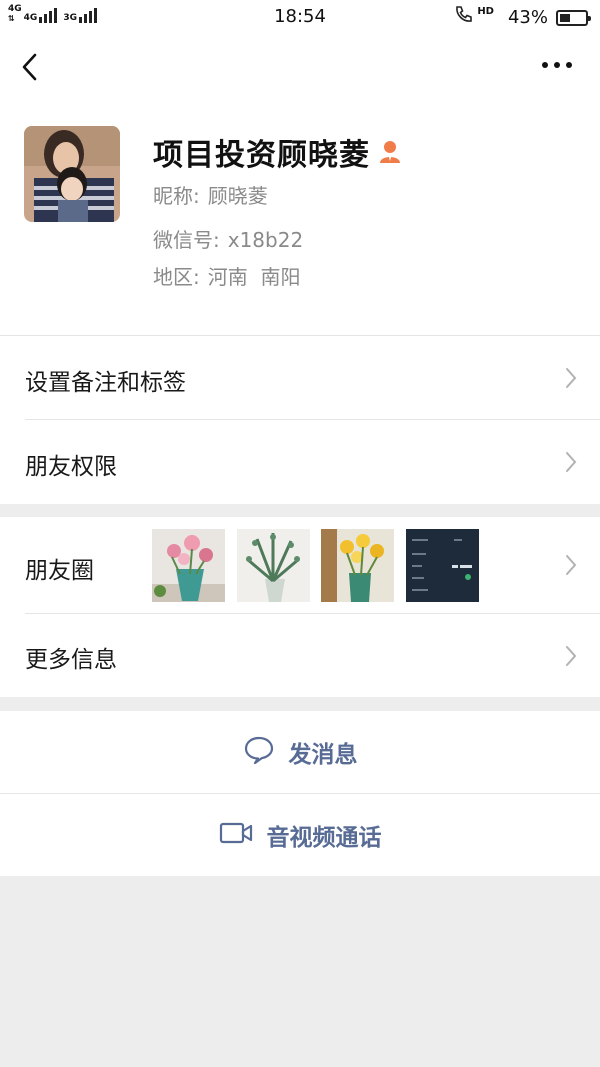  I want to click on remarks-tags-row: 设置备注和标签, so click(300, 378).